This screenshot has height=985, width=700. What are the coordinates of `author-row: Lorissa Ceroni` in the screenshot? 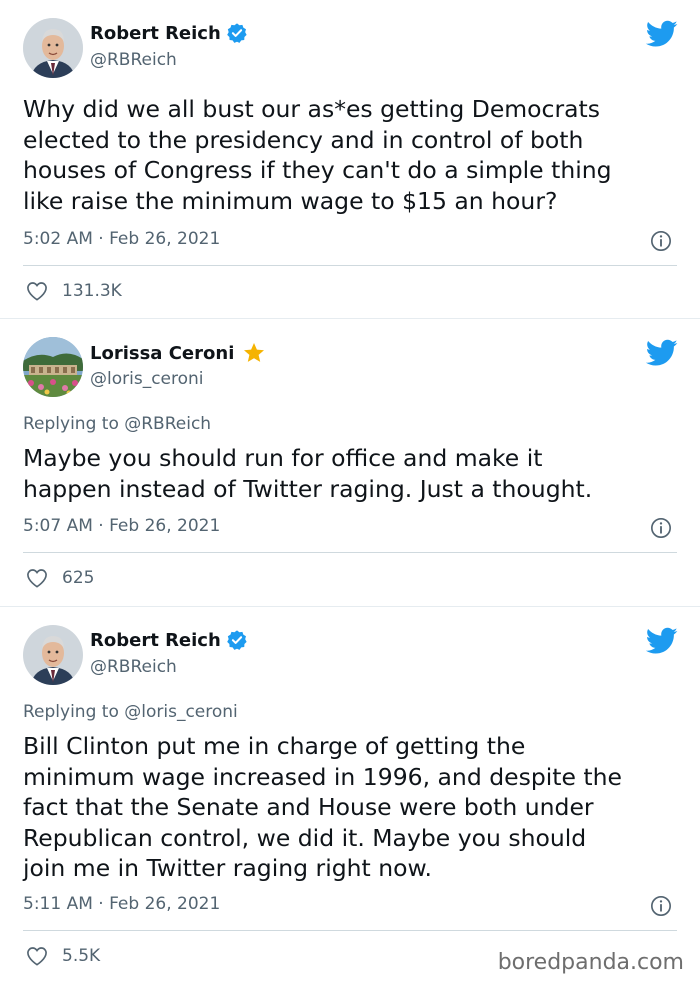 It's located at (178, 353).